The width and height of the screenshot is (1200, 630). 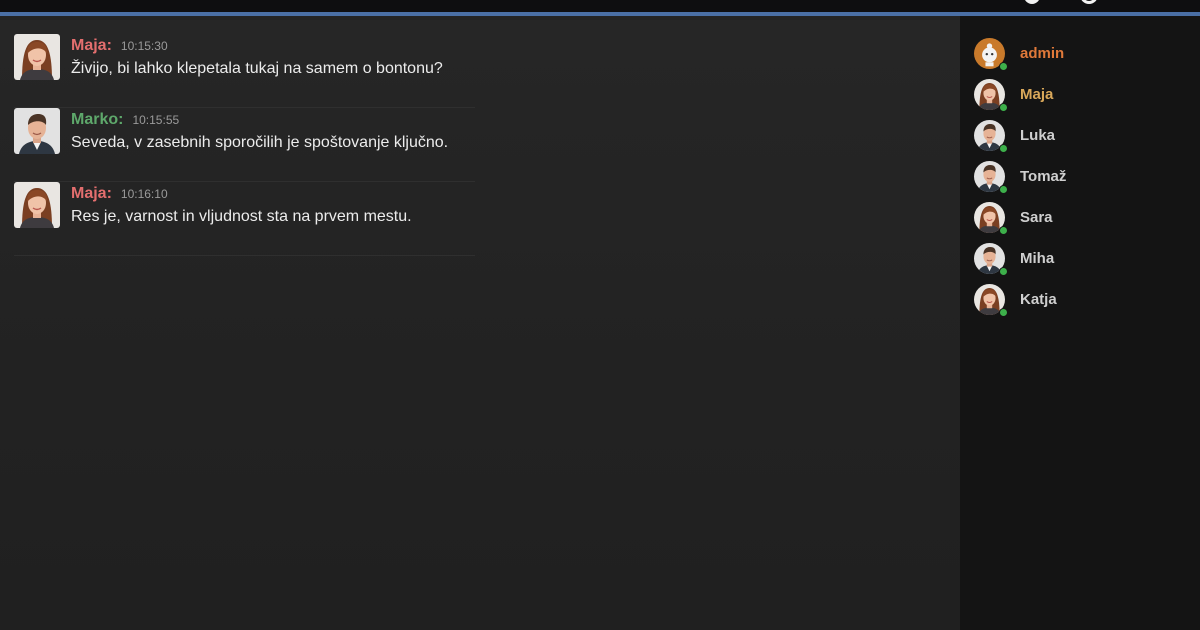 What do you see at coordinates (1084, 260) in the screenshot?
I see `user-list-item: Miha` at bounding box center [1084, 260].